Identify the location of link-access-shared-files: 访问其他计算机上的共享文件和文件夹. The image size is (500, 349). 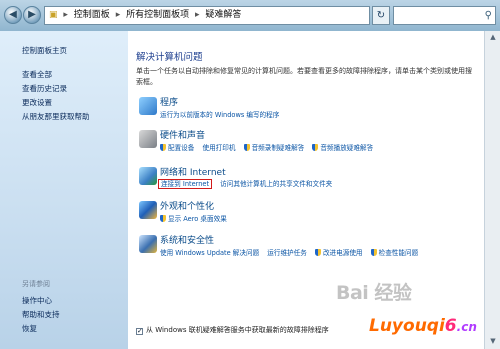
(276, 184).